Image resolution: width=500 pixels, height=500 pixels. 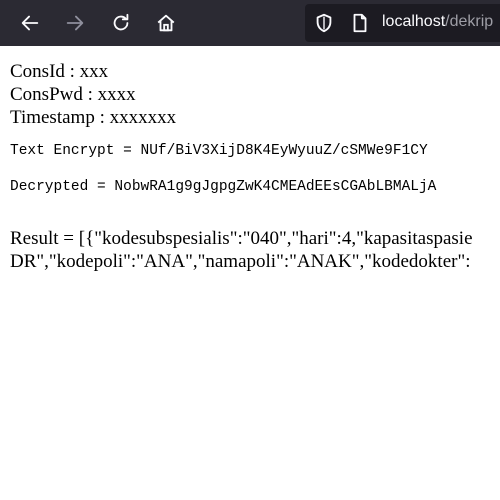 I want to click on forward-button, so click(x=75, y=23).